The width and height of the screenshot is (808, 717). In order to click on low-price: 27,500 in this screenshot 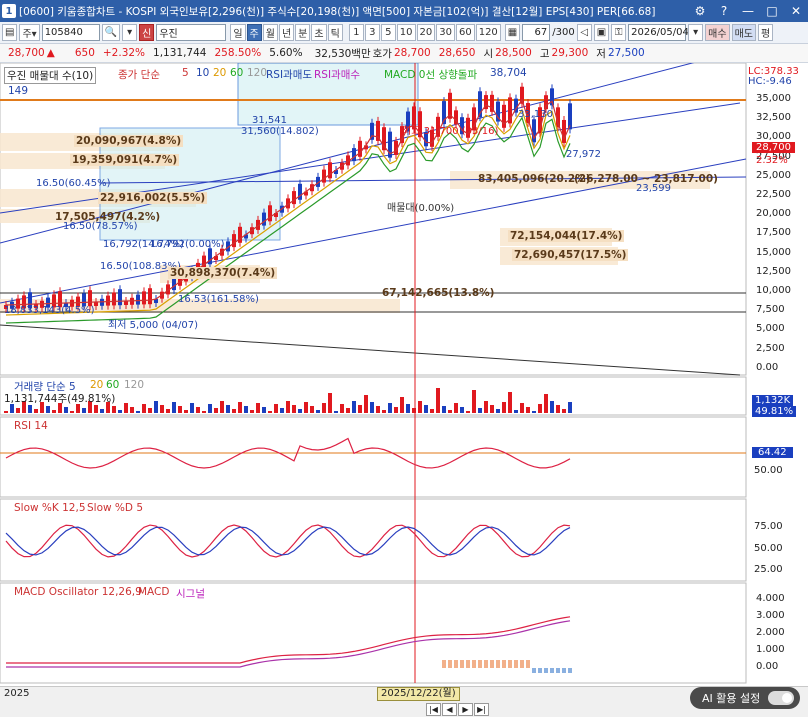, I will do `click(626, 53)`.